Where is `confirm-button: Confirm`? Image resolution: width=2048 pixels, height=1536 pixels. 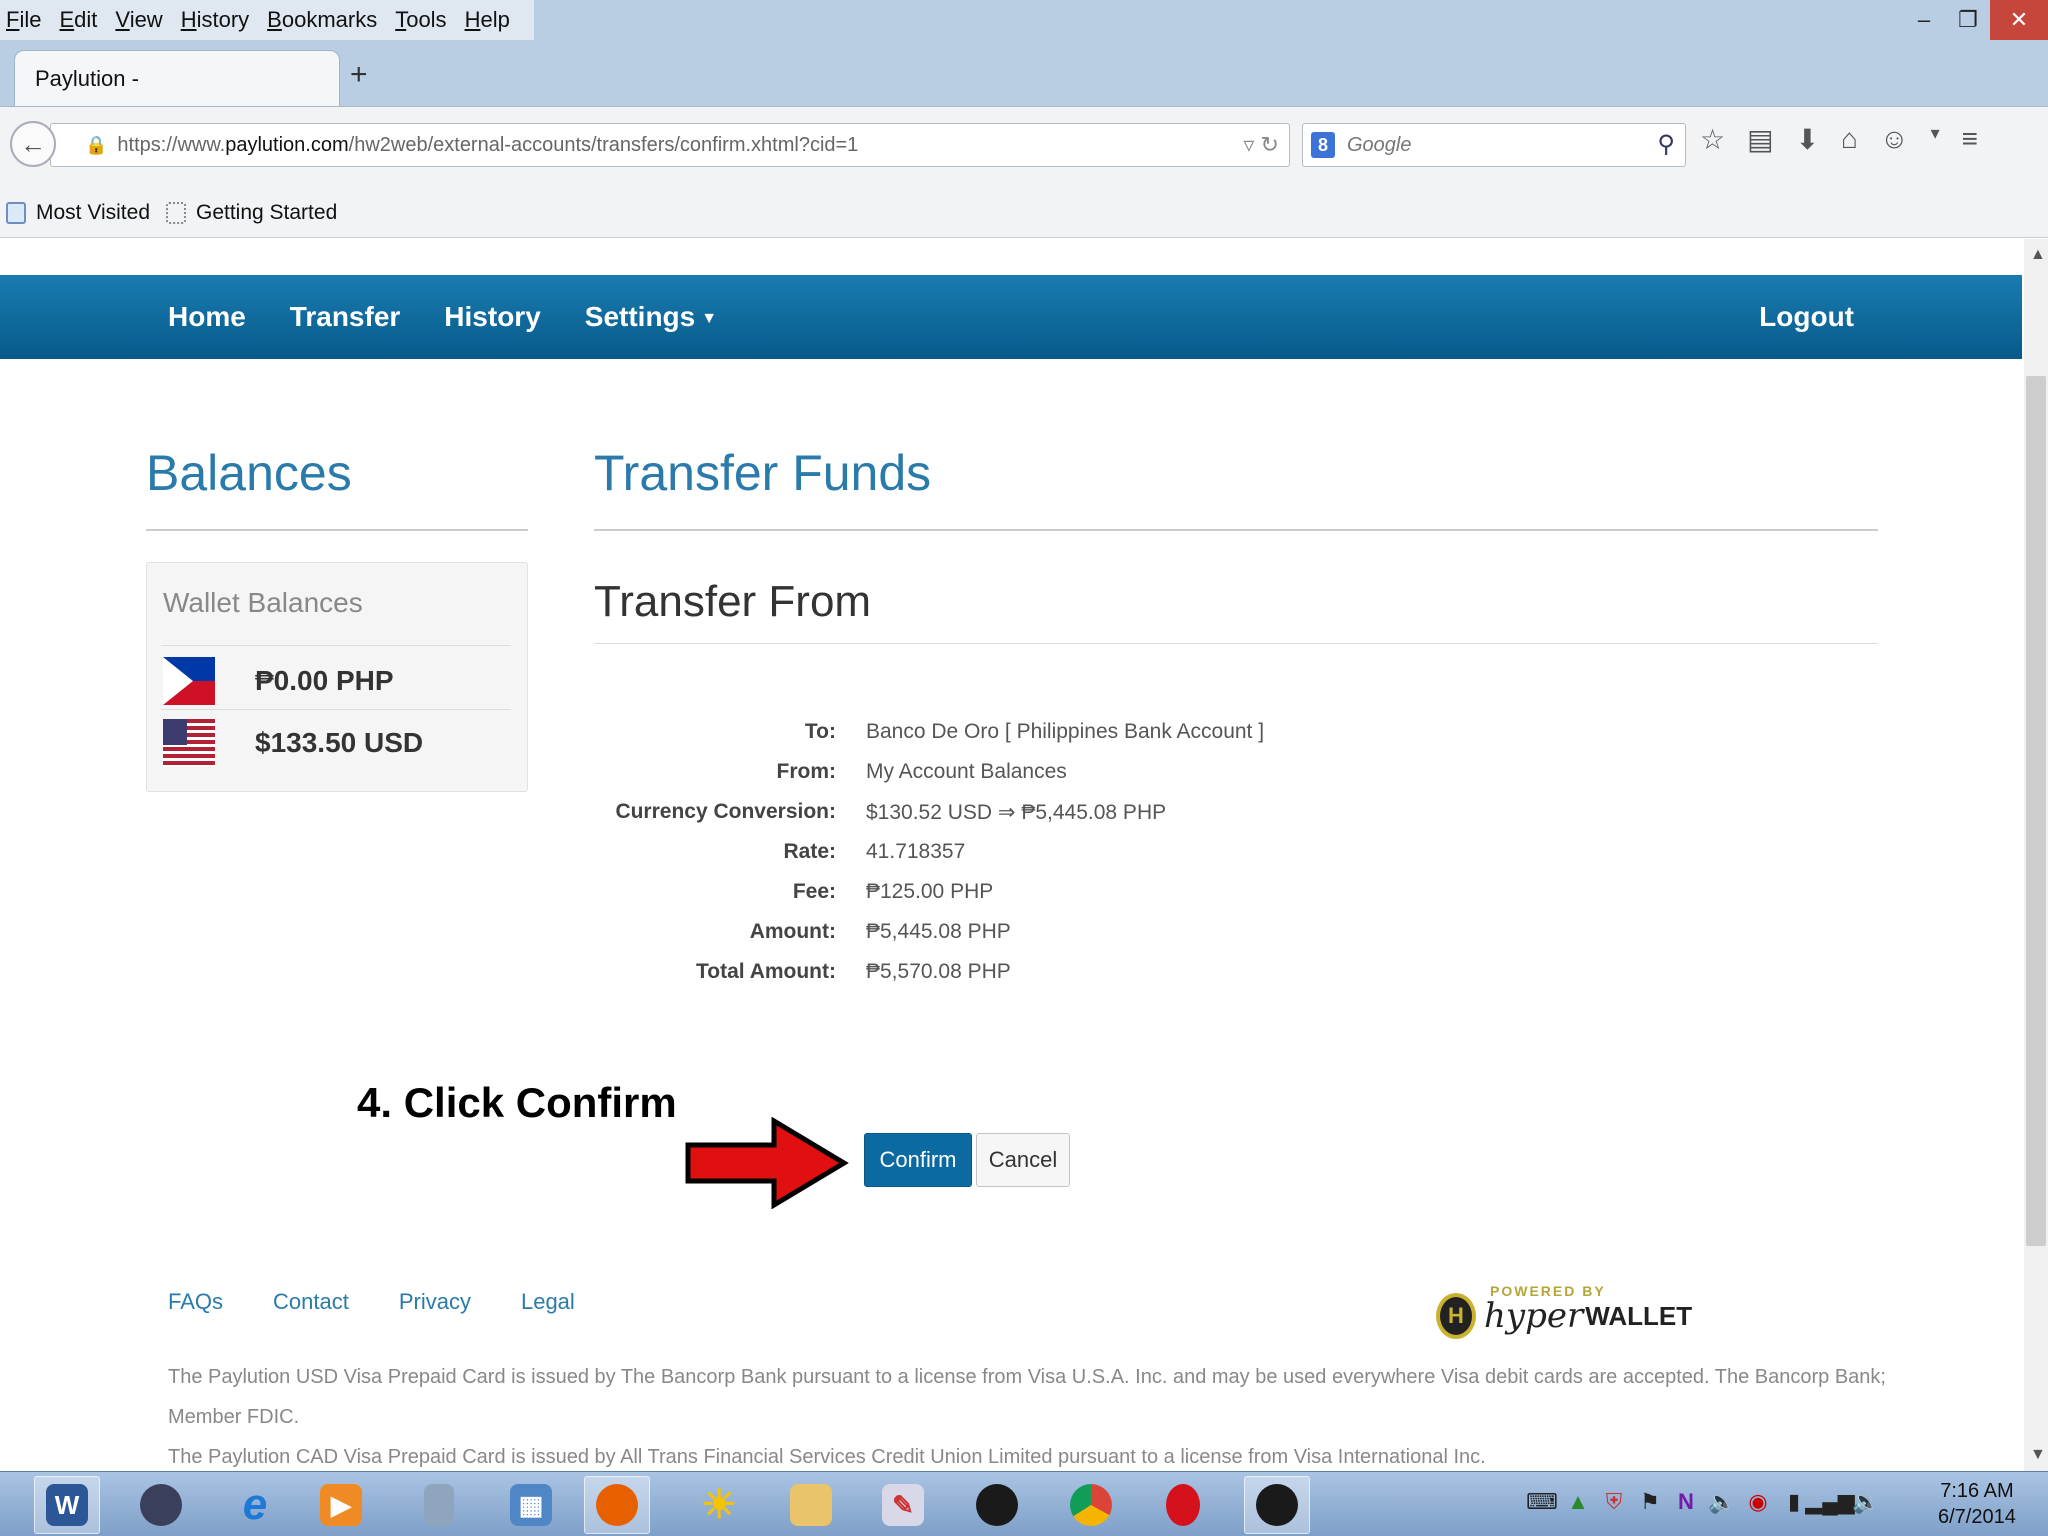
confirm-button: Confirm is located at coordinates (918, 1160).